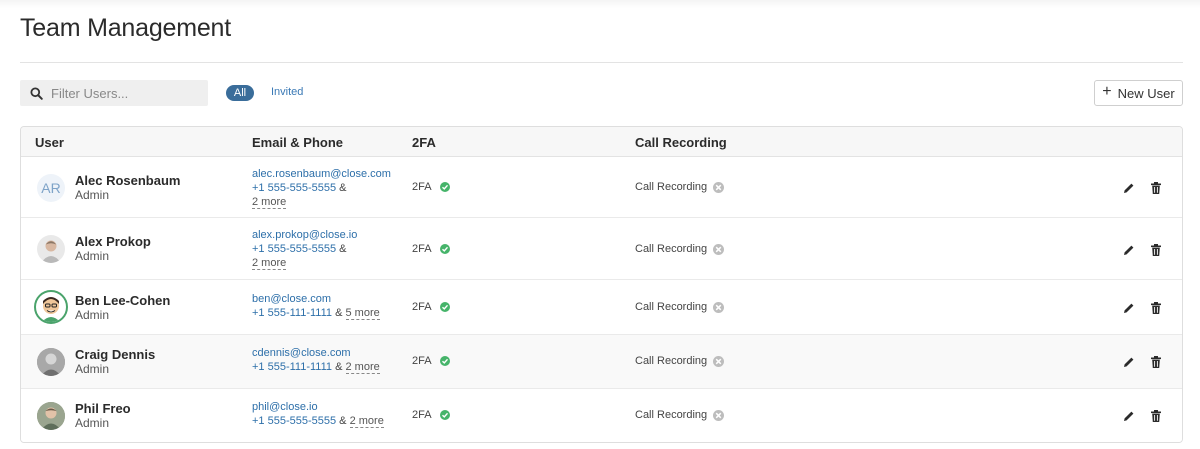 The image size is (1200, 449). I want to click on table-header: User Email & Phone 2FA Call Recording, so click(601, 142).